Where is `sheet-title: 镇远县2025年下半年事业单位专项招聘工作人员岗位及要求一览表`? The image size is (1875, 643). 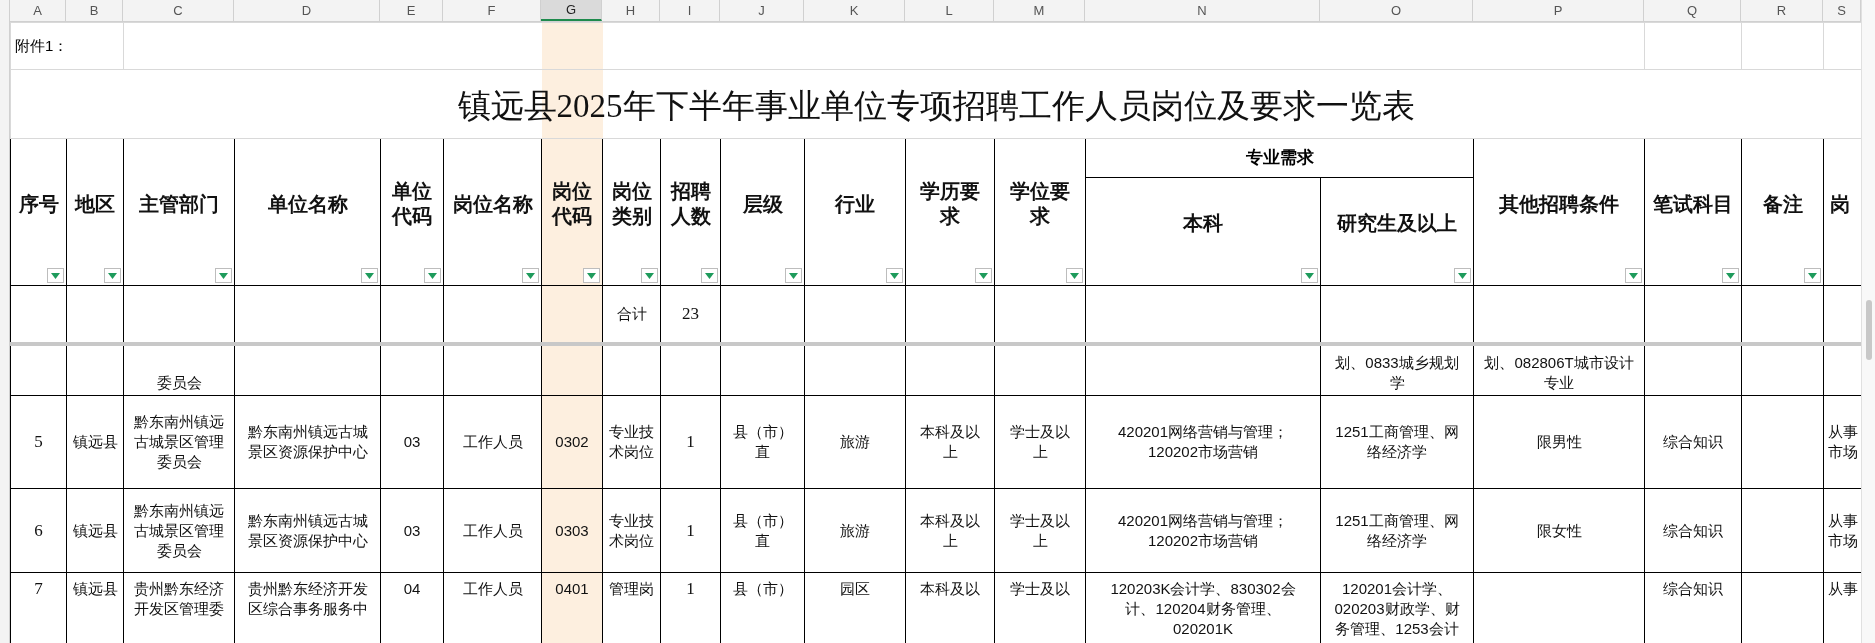
sheet-title: 镇远县2025年下半年事业单位专项招聘工作人员岗位及要求一览表 is located at coordinates (936, 107).